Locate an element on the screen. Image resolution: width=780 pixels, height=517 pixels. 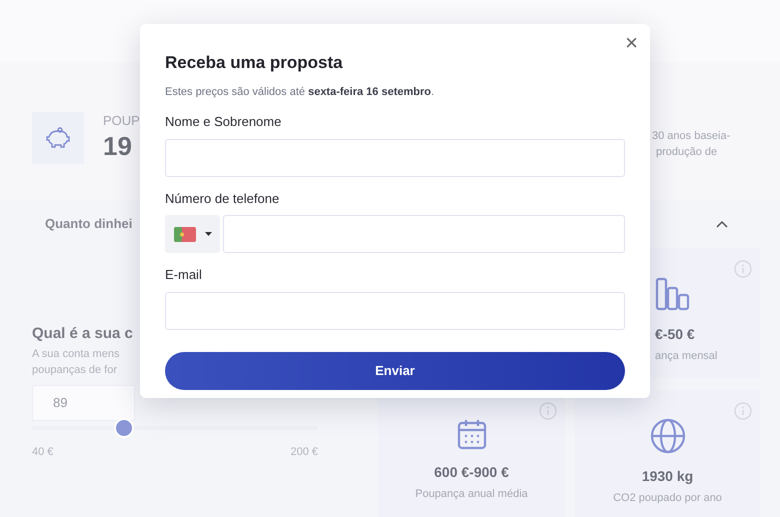
calendar-icon is located at coordinates (471, 434).